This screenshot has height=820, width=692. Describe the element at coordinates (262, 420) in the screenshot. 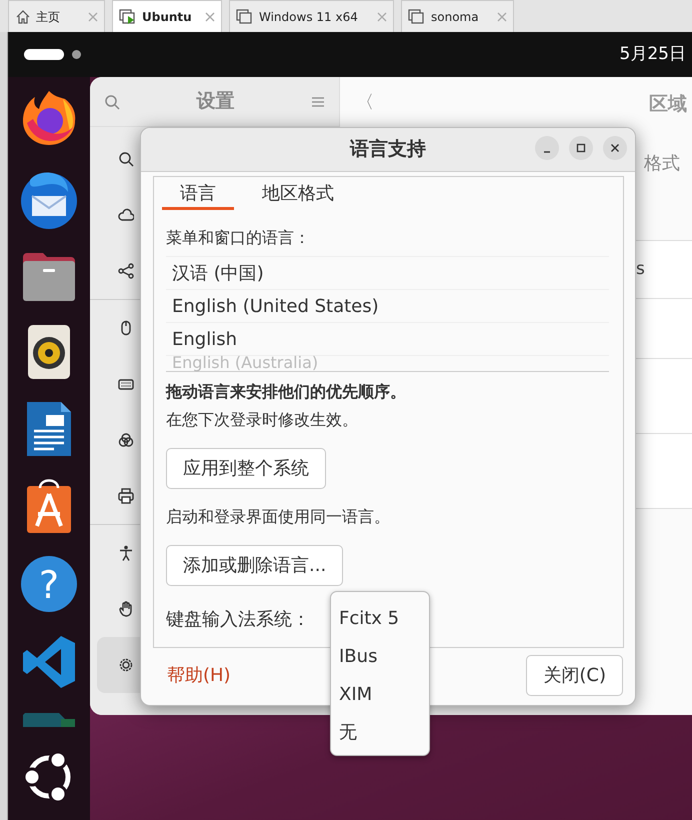

I see `relogin-hint-text: 在您下次登录时修改生效。` at that location.